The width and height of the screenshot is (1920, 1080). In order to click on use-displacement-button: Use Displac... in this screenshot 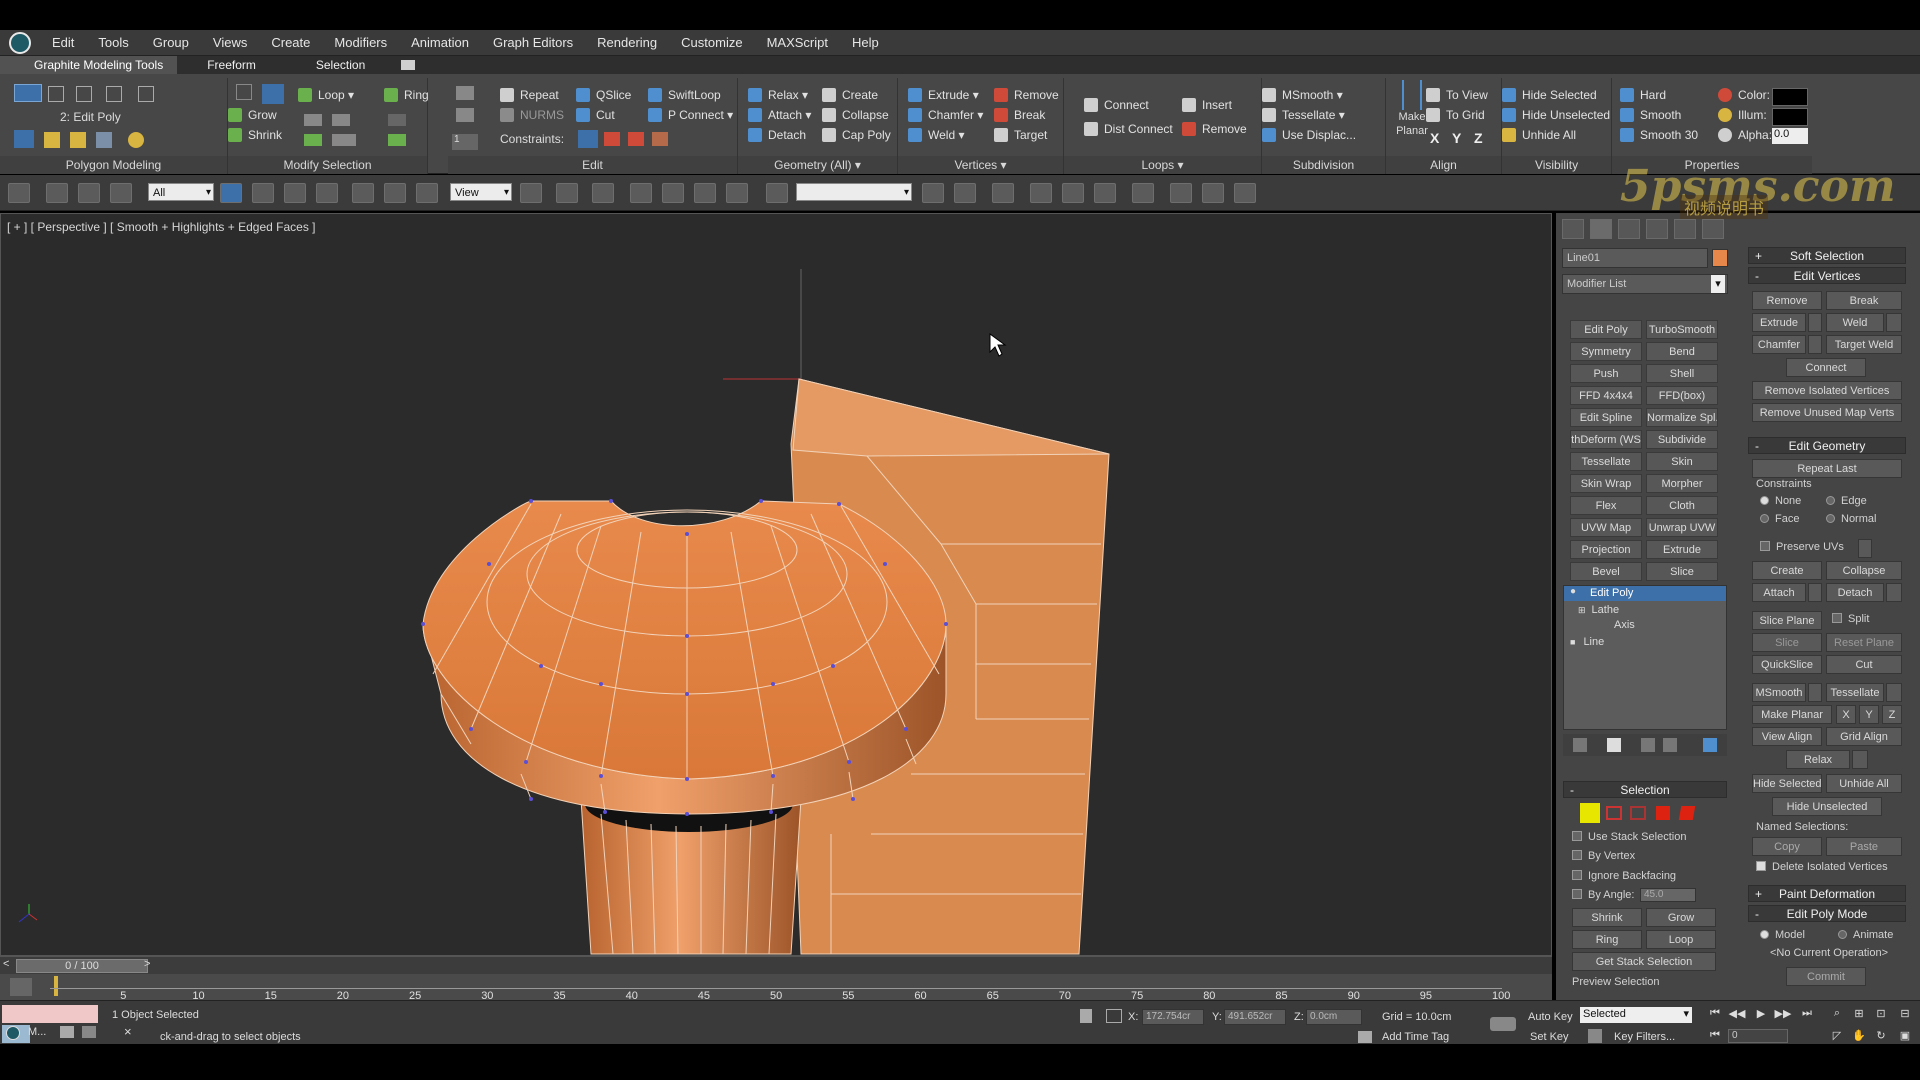, I will do `click(1309, 135)`.